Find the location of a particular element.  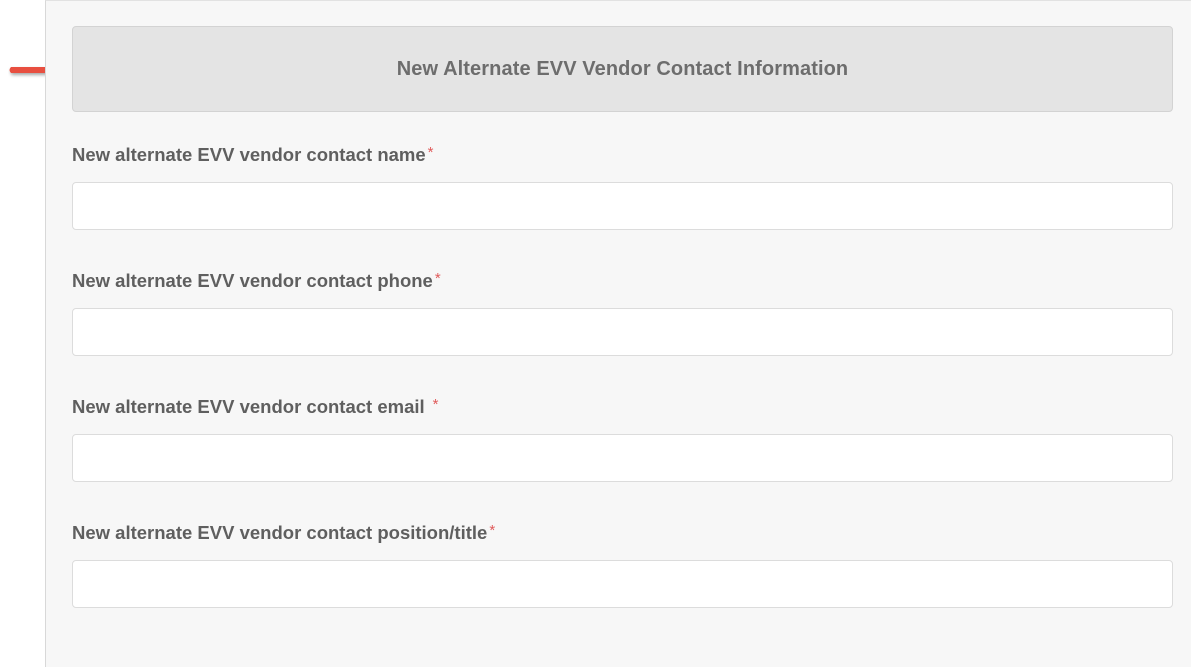

contact-name-label: New alternate EVV vendor contact name * is located at coordinates (253, 154).